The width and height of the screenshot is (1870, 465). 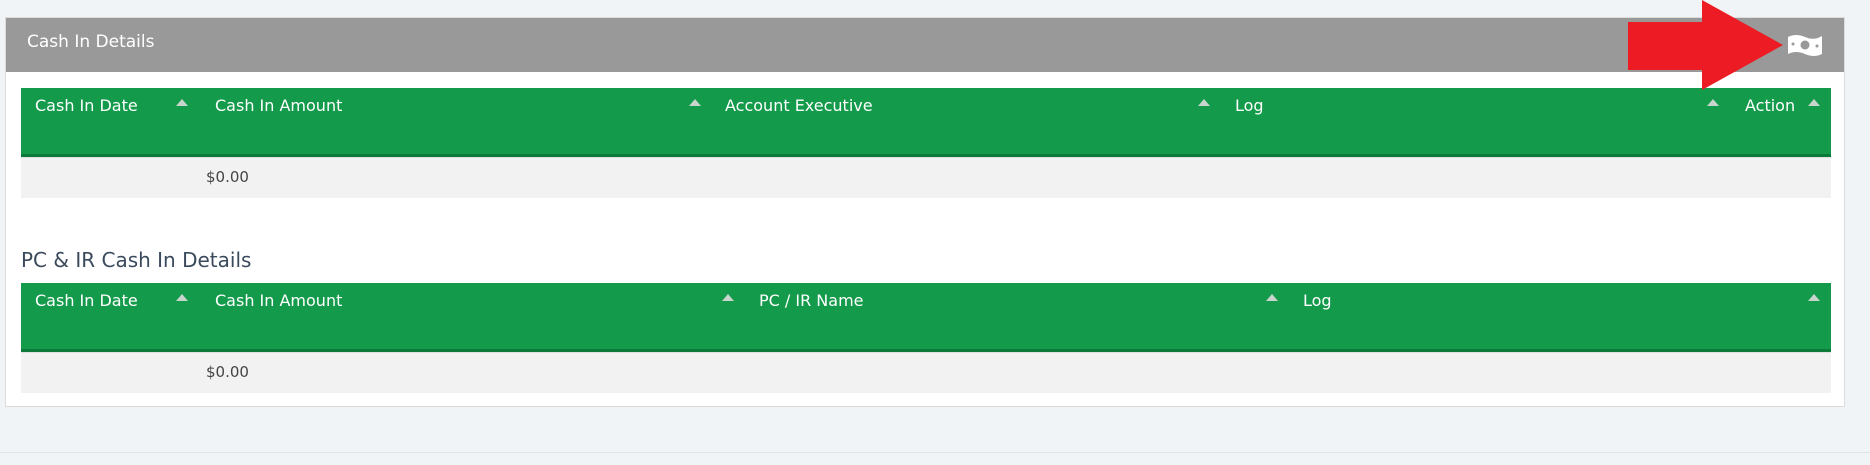 What do you see at coordinates (1770, 105) in the screenshot?
I see `column-header-action: Action` at bounding box center [1770, 105].